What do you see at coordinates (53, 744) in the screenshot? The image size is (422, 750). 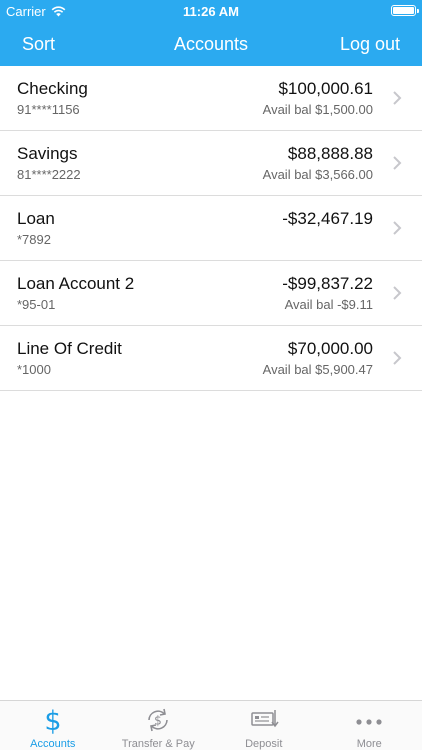 I see `tab-label: Accounts` at bounding box center [53, 744].